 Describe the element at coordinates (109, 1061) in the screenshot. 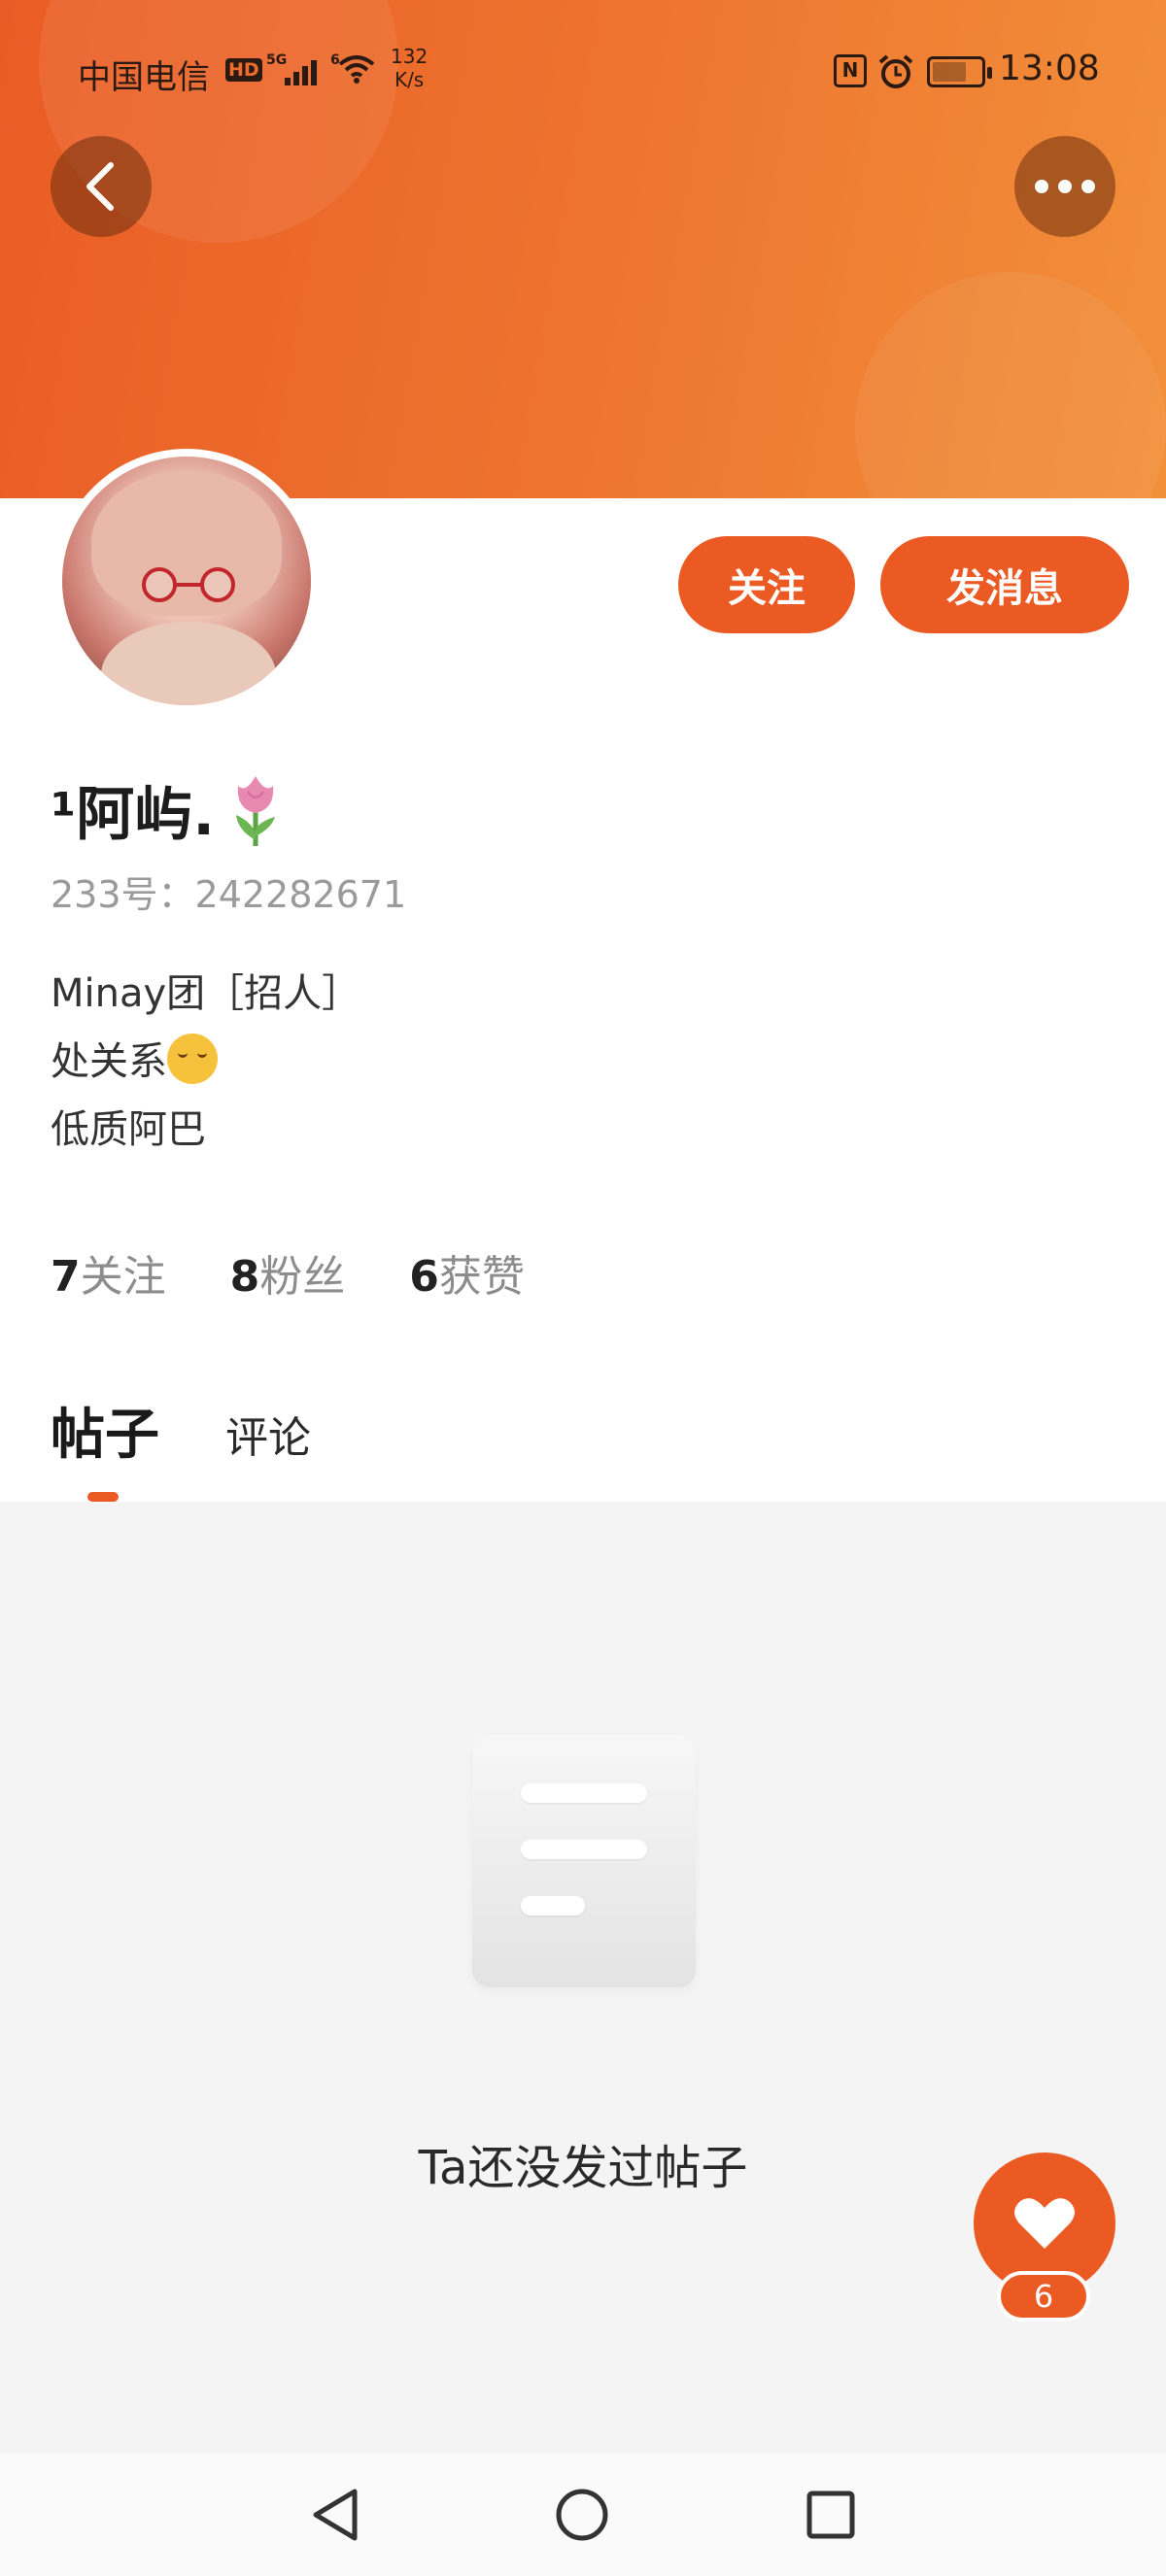

I see `bio-line-text: 处关系` at that location.